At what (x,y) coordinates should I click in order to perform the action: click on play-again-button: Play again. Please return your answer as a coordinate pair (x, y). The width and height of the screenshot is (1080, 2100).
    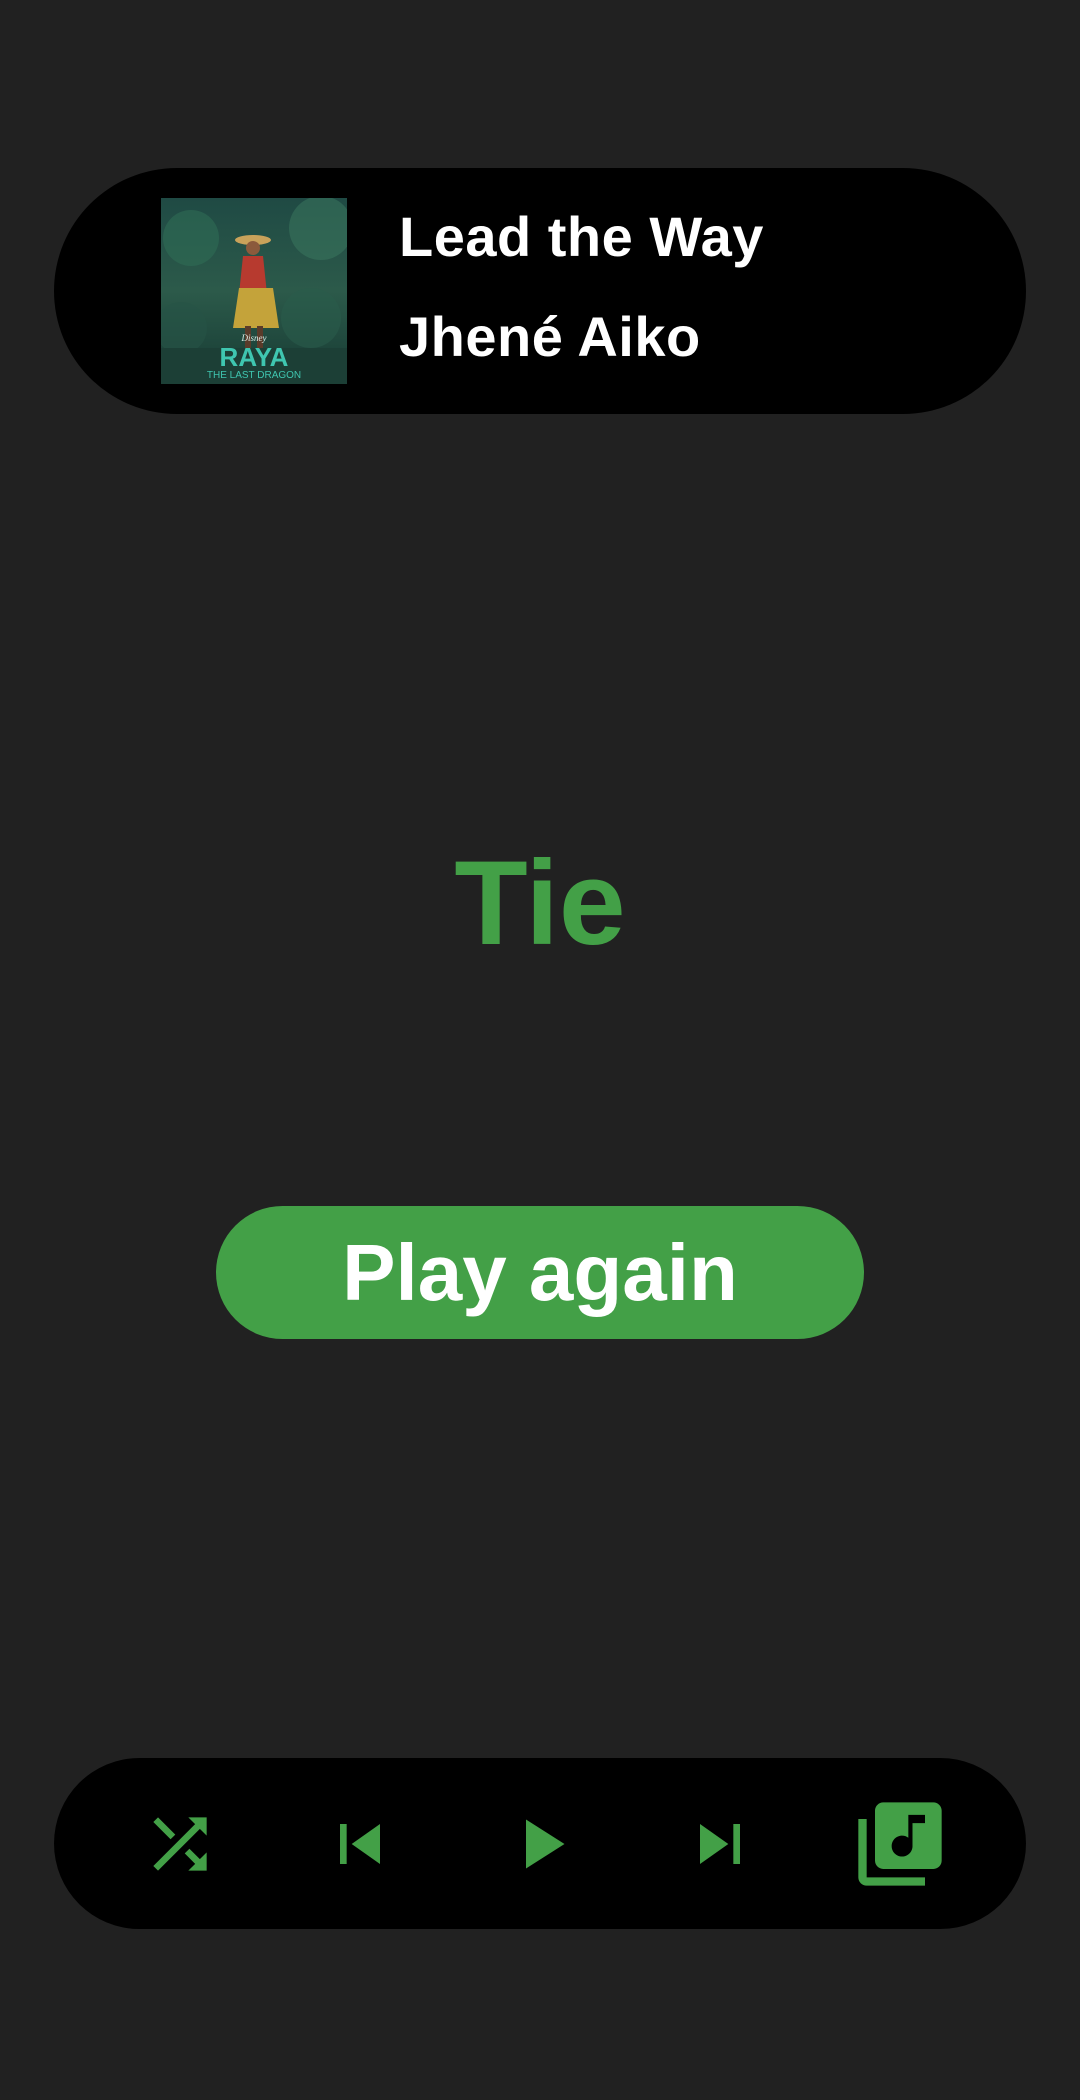
    Looking at the image, I should click on (540, 1272).